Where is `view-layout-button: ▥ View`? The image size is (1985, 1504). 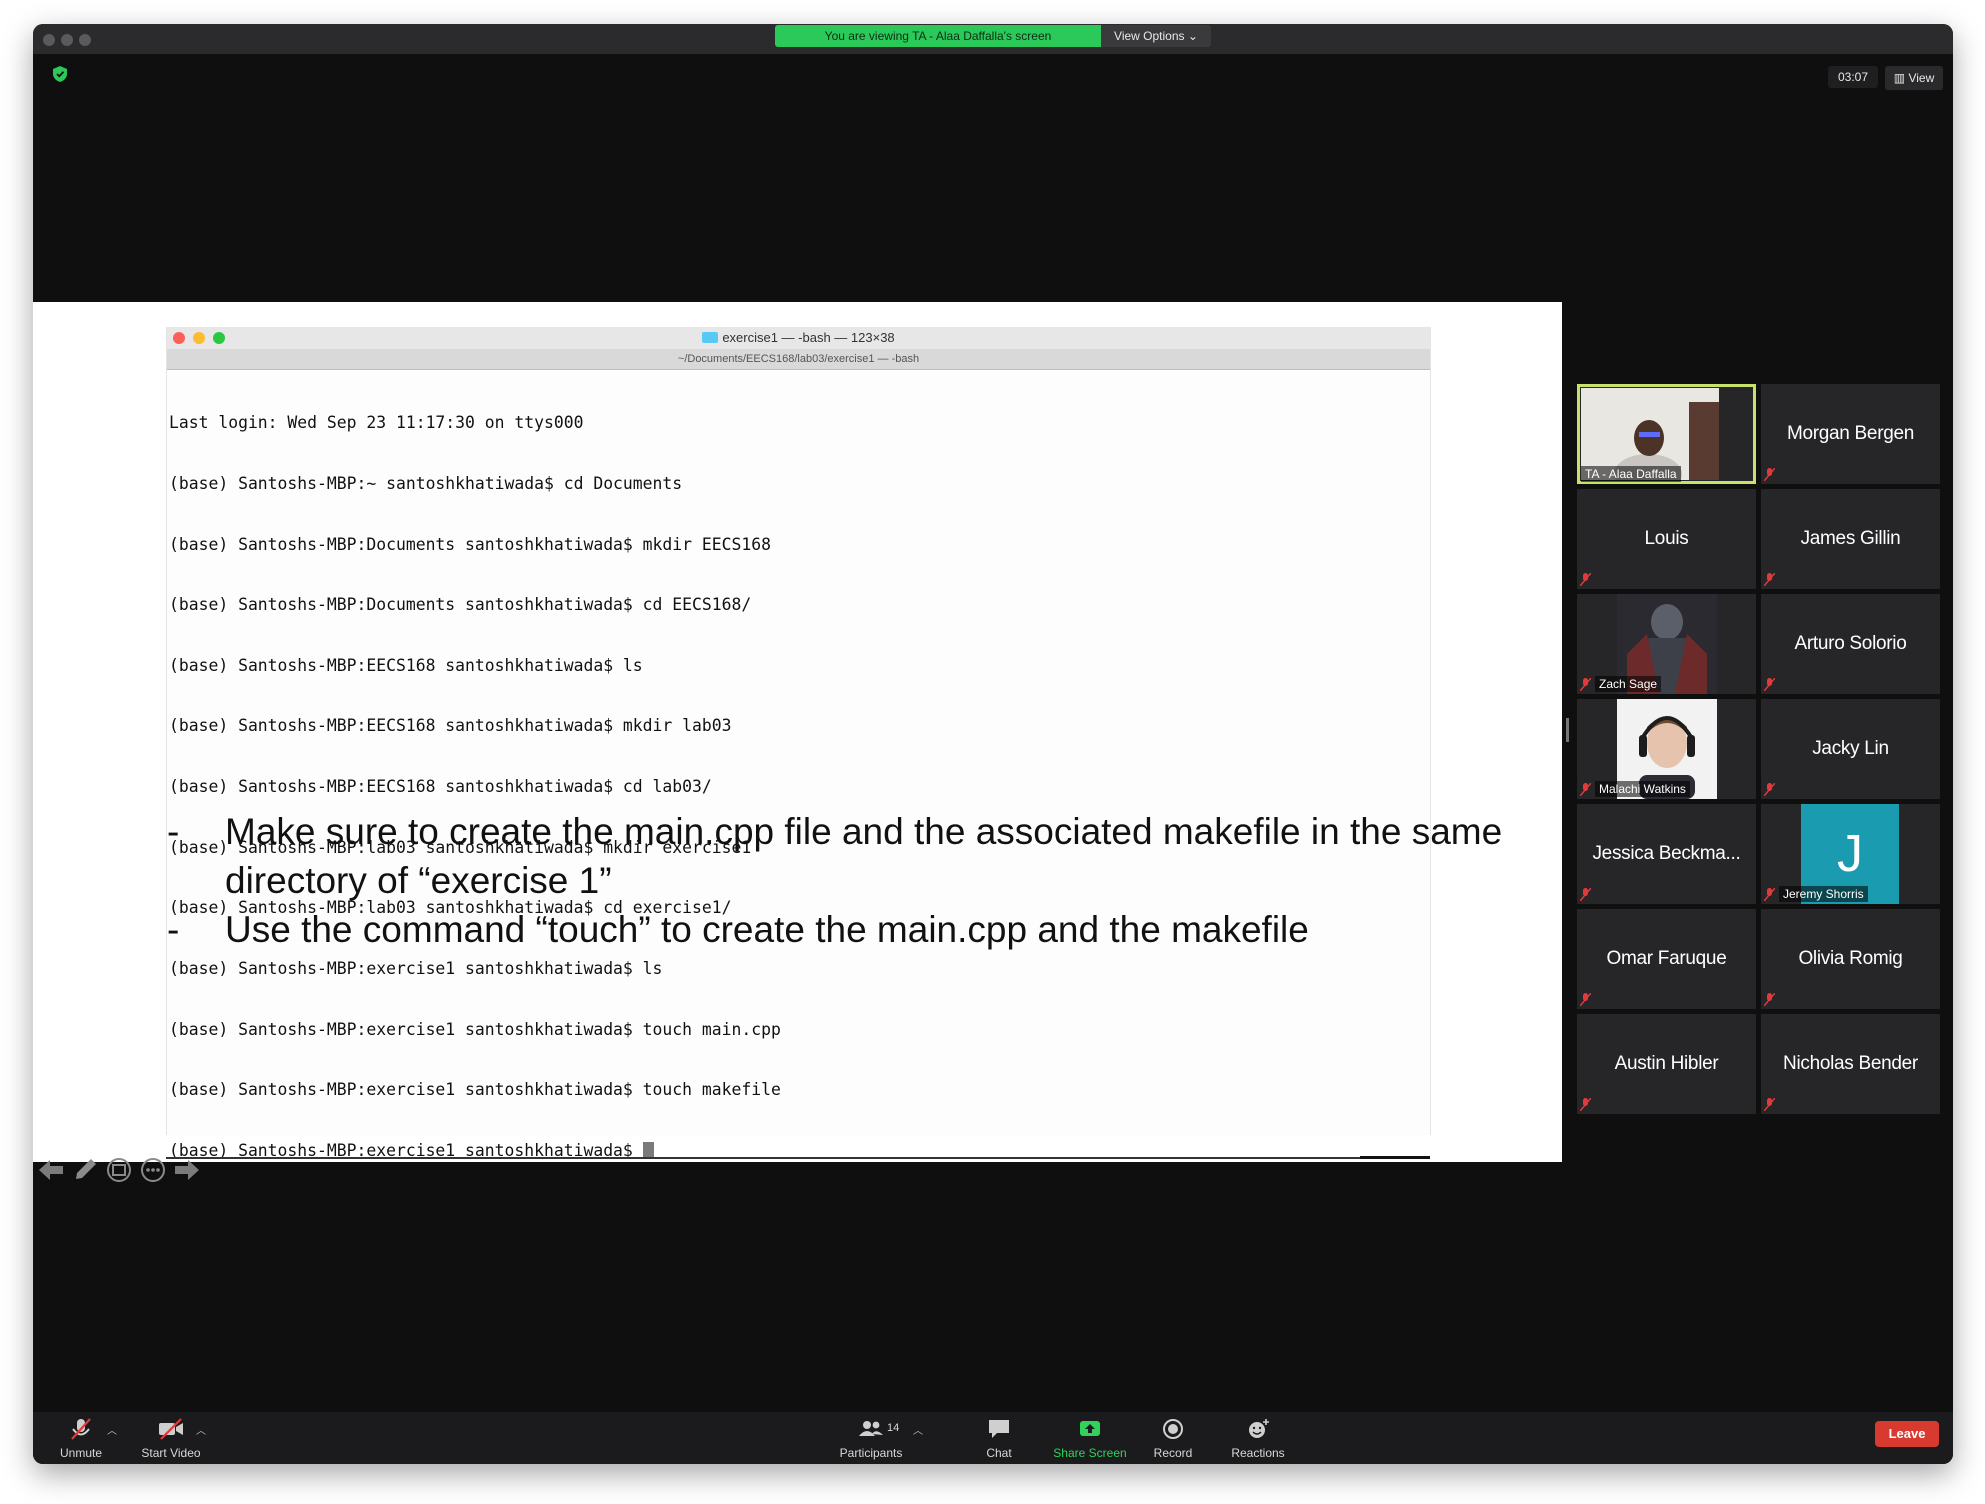 view-layout-button: ▥ View is located at coordinates (1914, 78).